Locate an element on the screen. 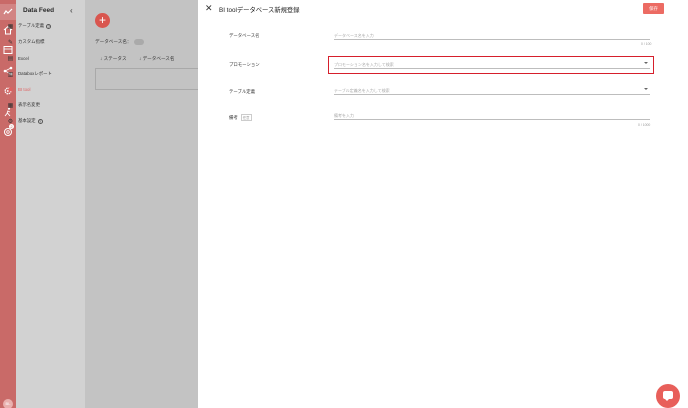 Image resolution: width=688 pixels, height=408 pixels. sidebar-item-basic-settings: ⚙ 基本設定 ? is located at coordinates (25, 121).